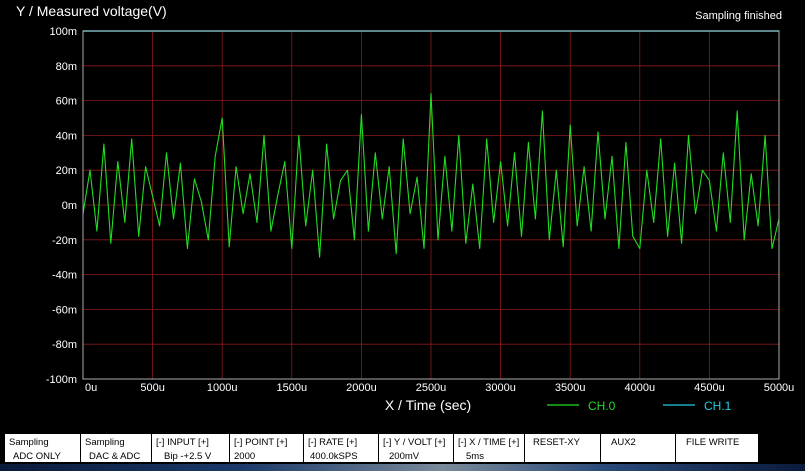 This screenshot has width=805, height=471. Describe the element at coordinates (91, 388) in the screenshot. I see `x-tick-label: 0u` at that location.